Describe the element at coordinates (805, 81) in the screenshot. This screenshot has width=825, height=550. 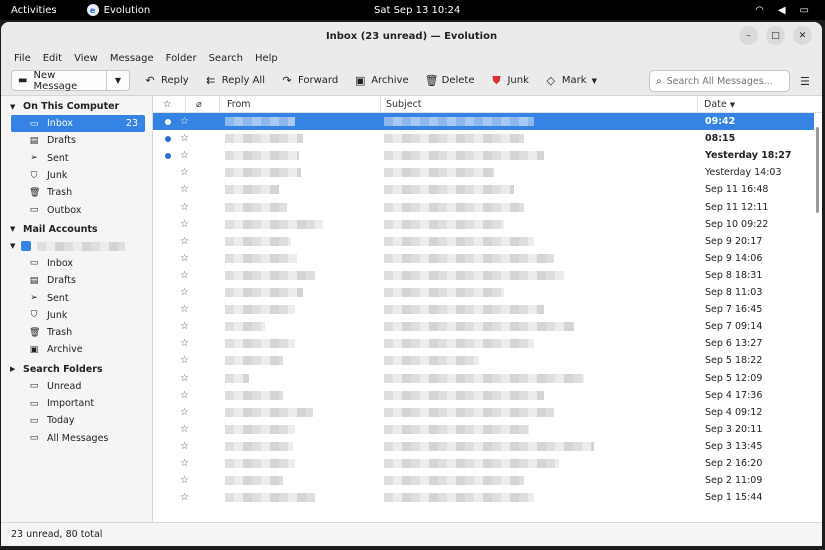
I see `hamburger-menu-icon: ☰` at that location.